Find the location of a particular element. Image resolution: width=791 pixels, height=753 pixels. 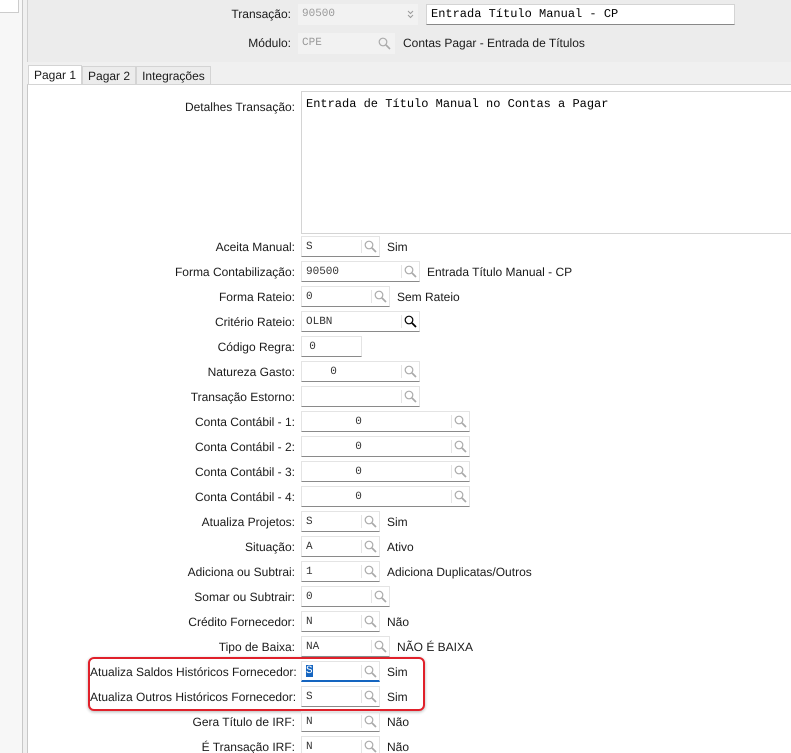

field-label: Detalhes Transação: is located at coordinates (240, 106).